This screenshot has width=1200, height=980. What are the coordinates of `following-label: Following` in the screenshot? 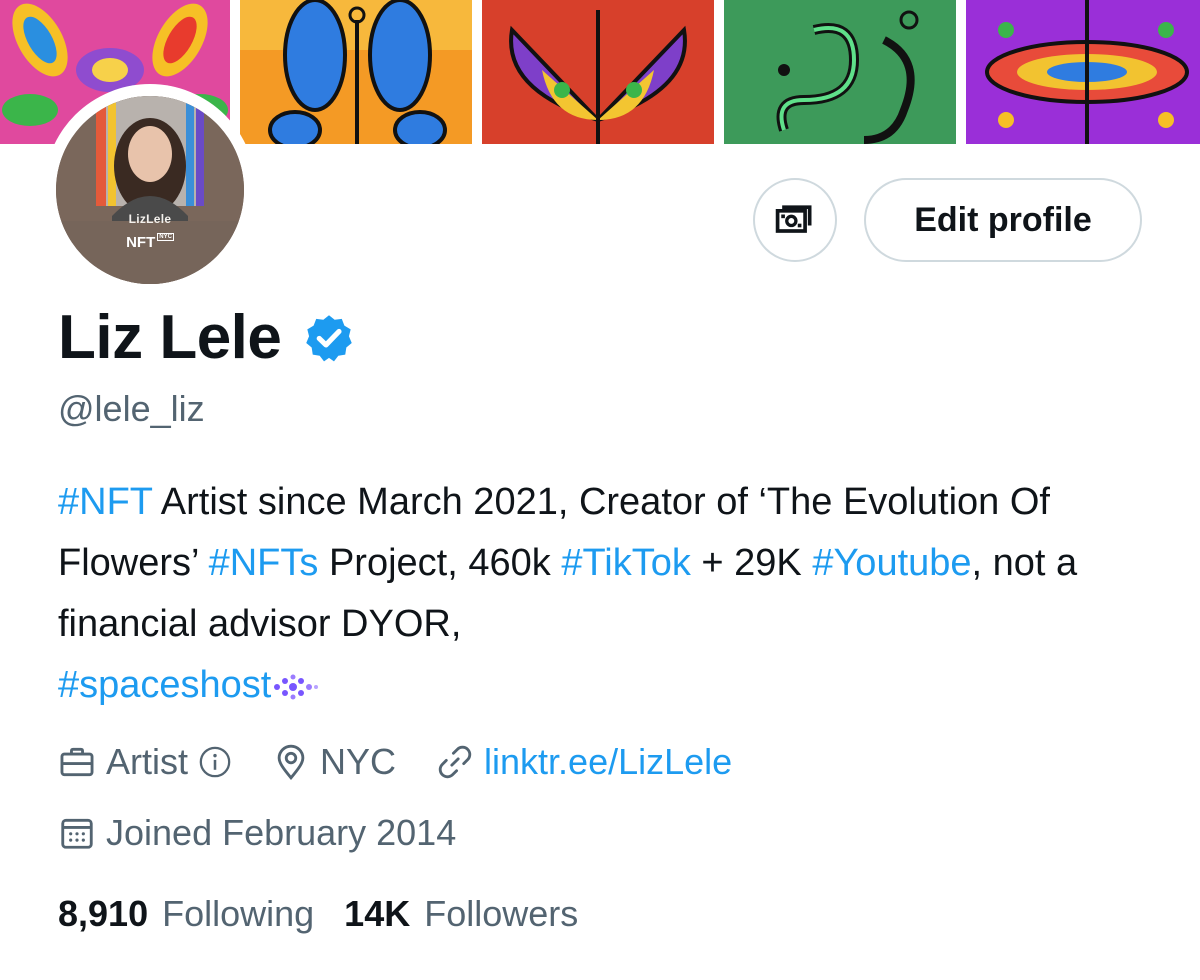 It's located at (238, 913).